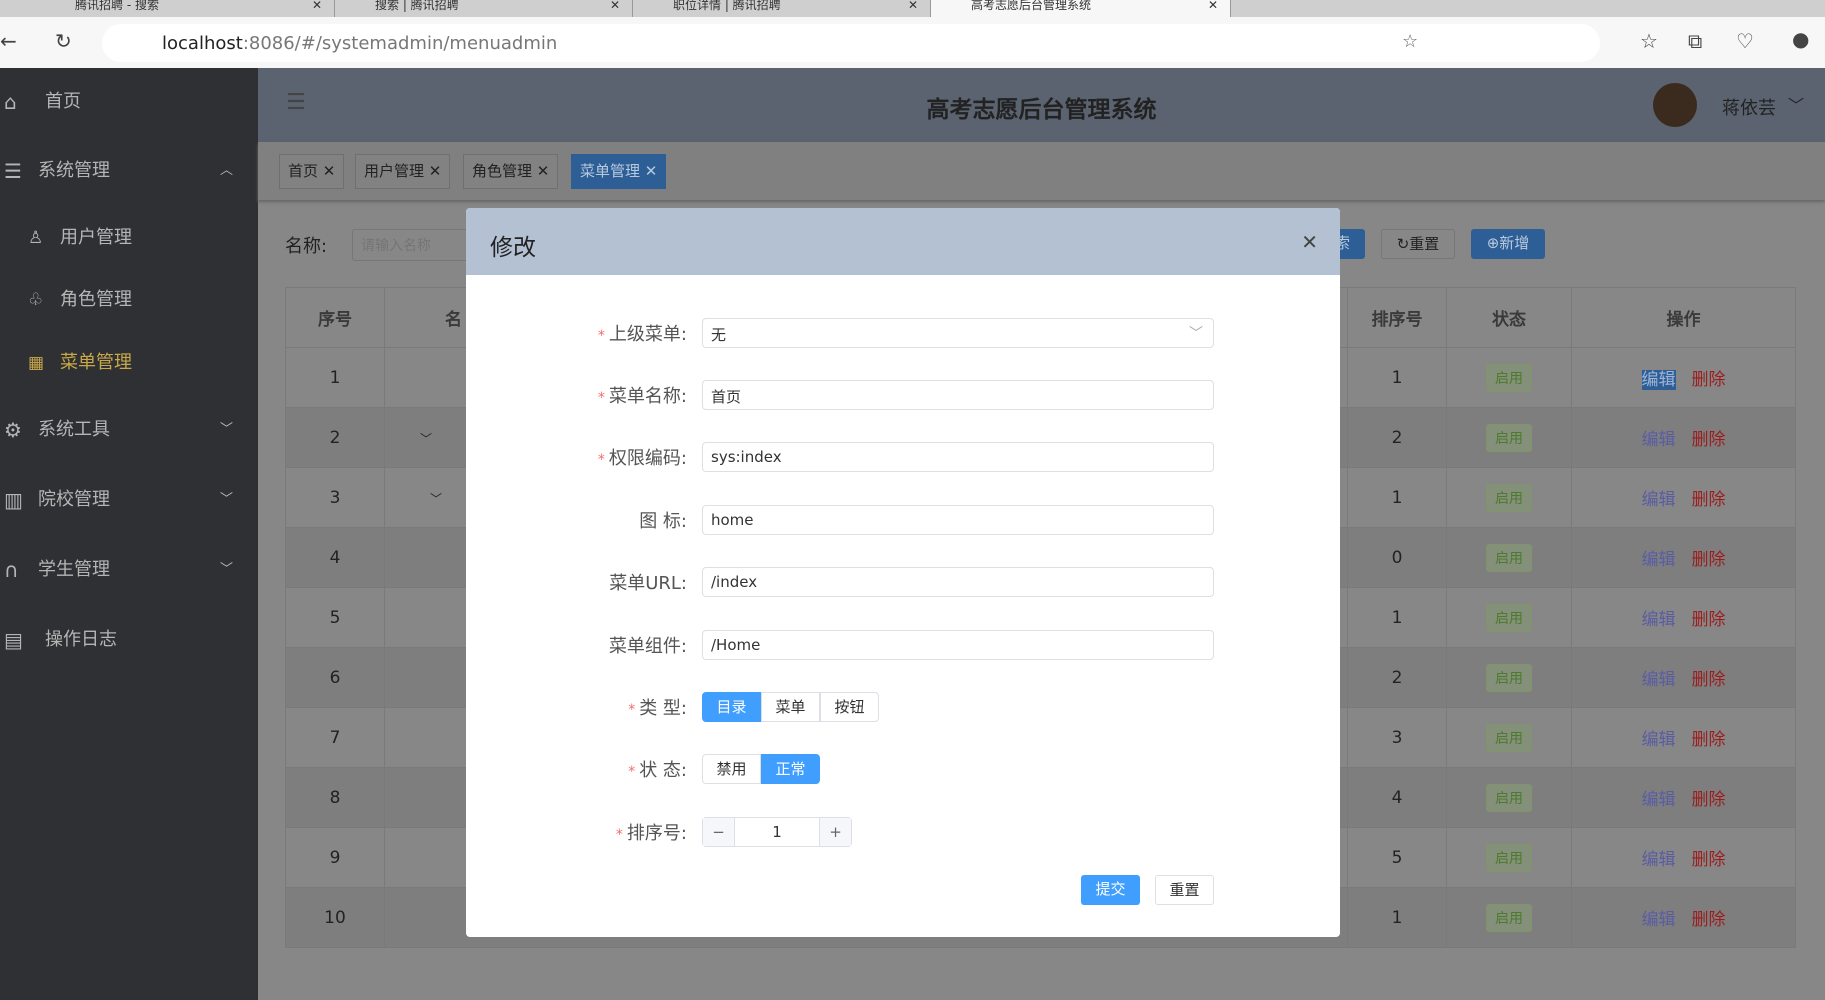 The width and height of the screenshot is (1825, 1000). What do you see at coordinates (185, 8) in the screenshot?
I see `browser-tab: 腾讯招聘 - 搜索 ✕` at bounding box center [185, 8].